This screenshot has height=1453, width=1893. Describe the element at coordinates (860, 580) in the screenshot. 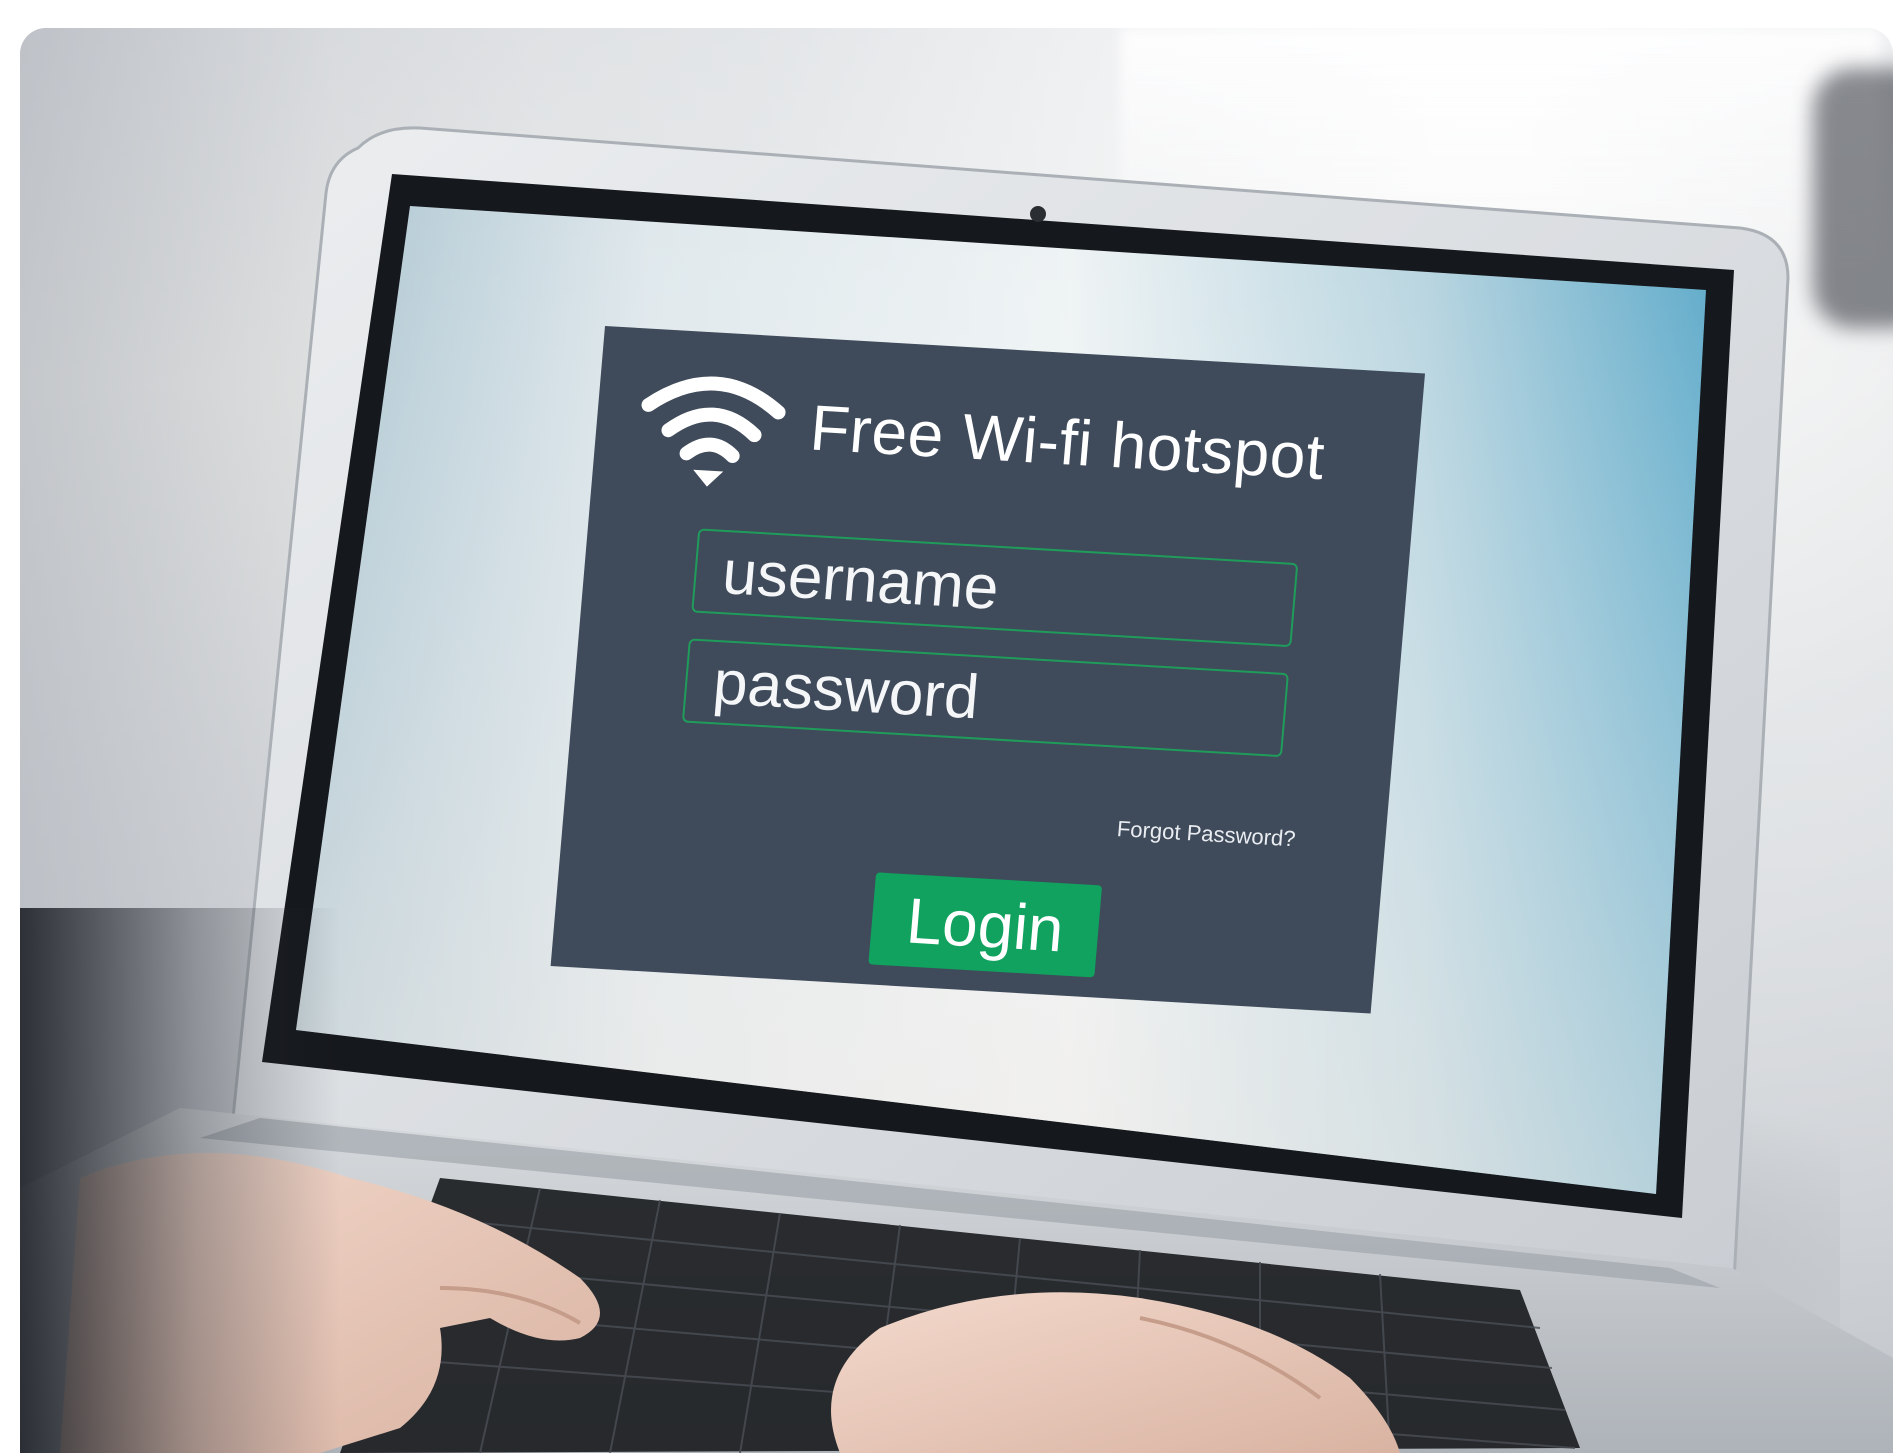

I see `username-placeholder: username` at that location.